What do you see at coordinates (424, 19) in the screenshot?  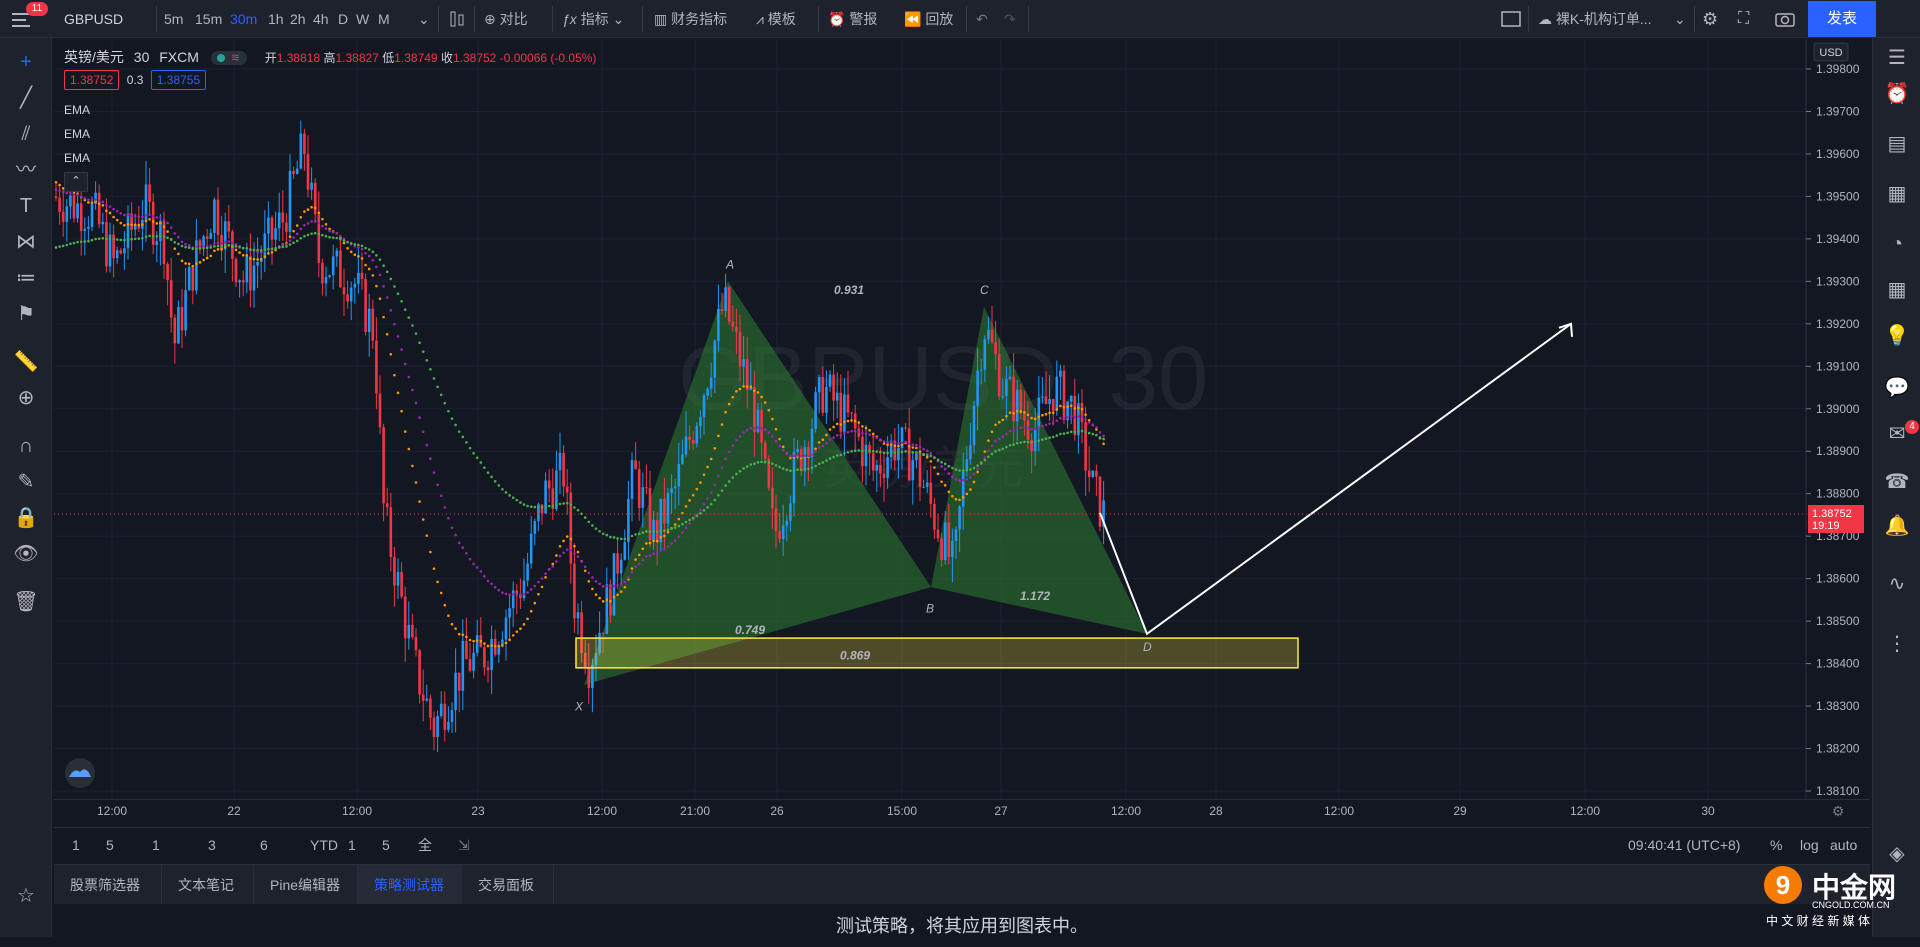 I see `interval-dropdown-icon: ⌄` at bounding box center [424, 19].